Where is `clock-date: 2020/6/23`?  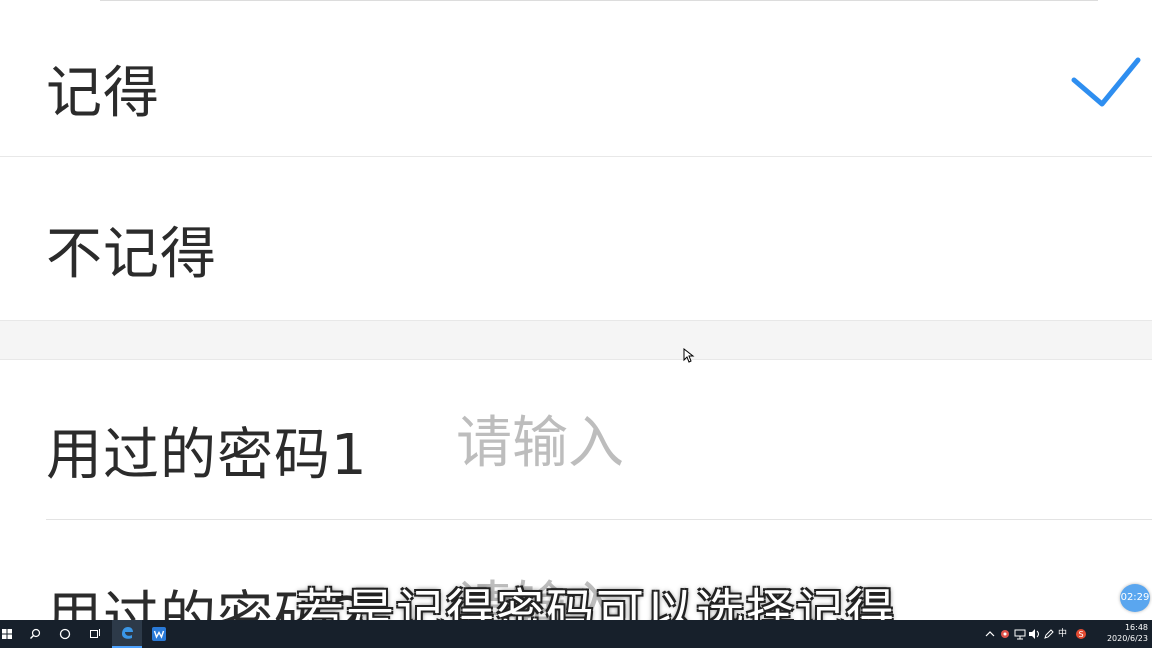 clock-date: 2020/6/23 is located at coordinates (1127, 638).